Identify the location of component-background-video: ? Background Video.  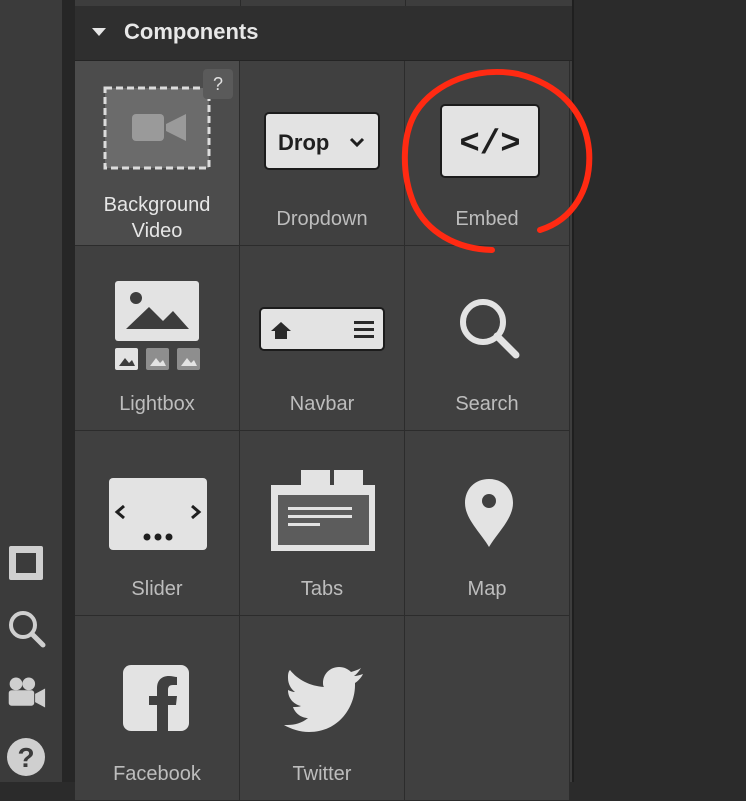
(157, 153).